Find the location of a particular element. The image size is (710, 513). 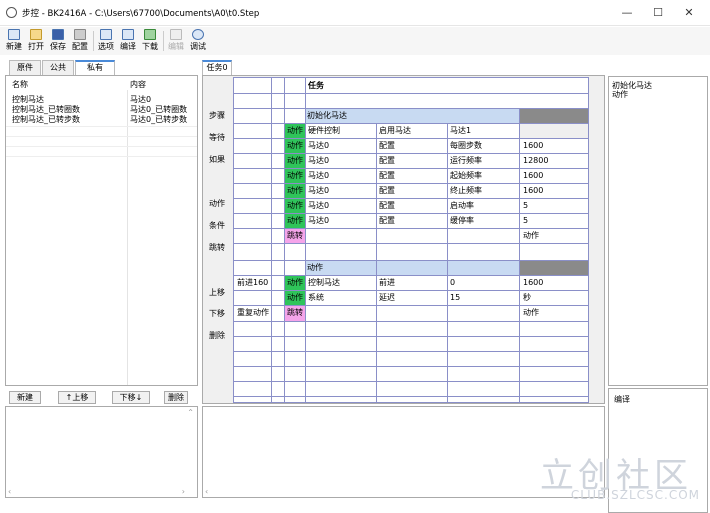

column-header-name: 名称 is located at coordinates (20, 84).